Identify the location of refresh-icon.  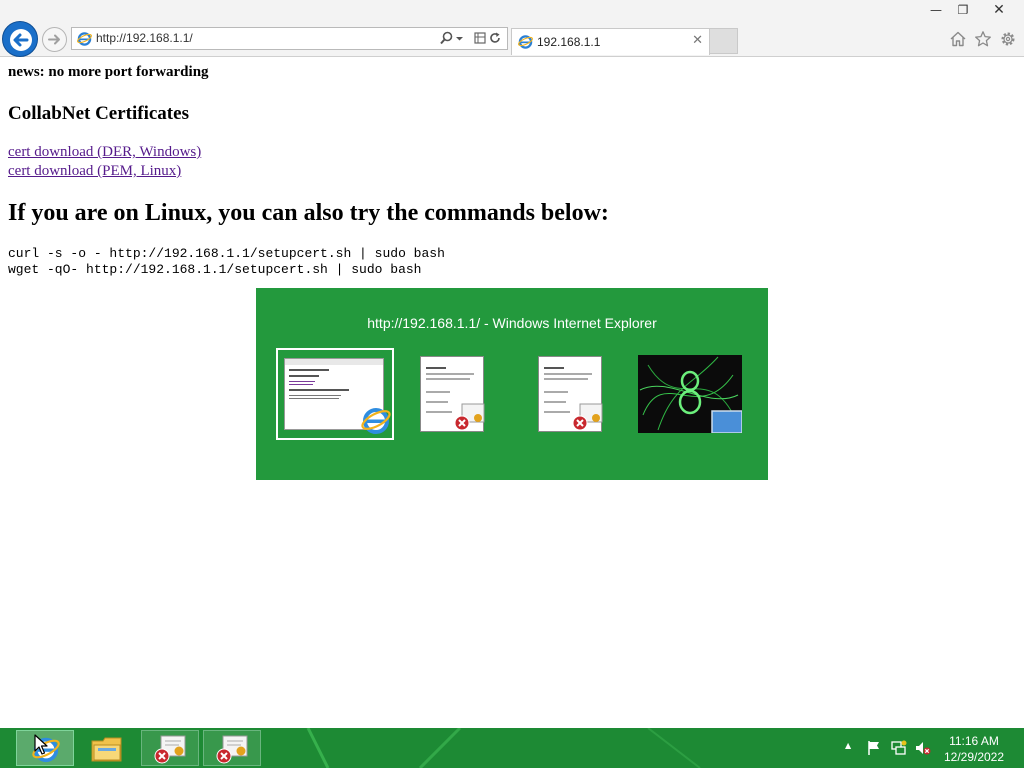
(495, 38).